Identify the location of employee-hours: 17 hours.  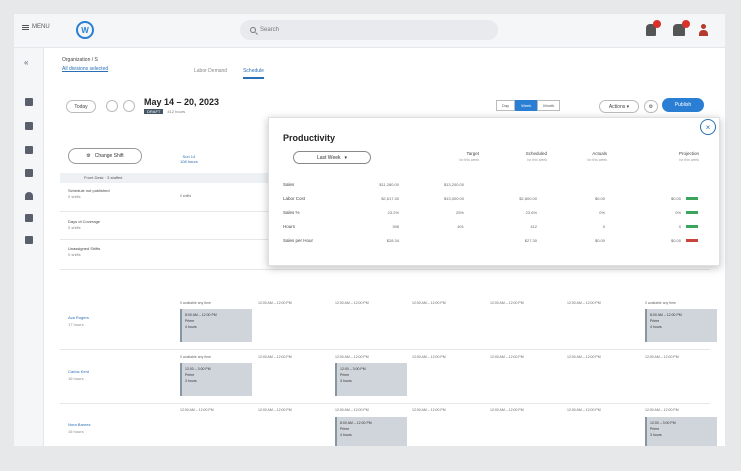
(76, 324).